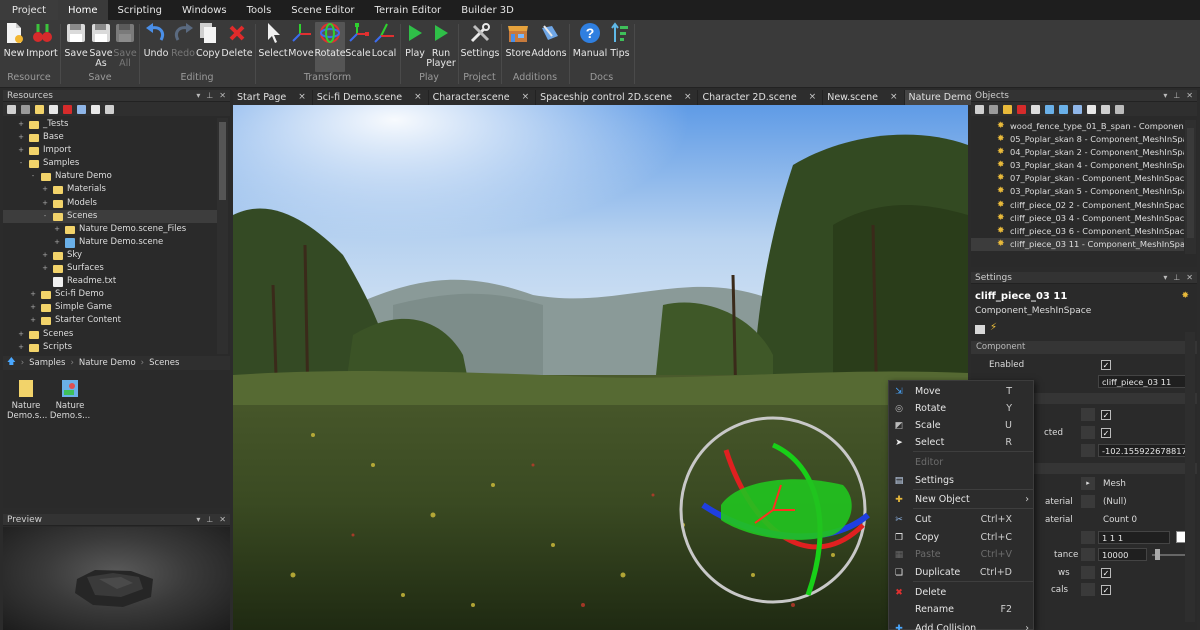  Describe the element at coordinates (1176, 95) in the screenshot. I see `pin-icon: ⊥` at that location.